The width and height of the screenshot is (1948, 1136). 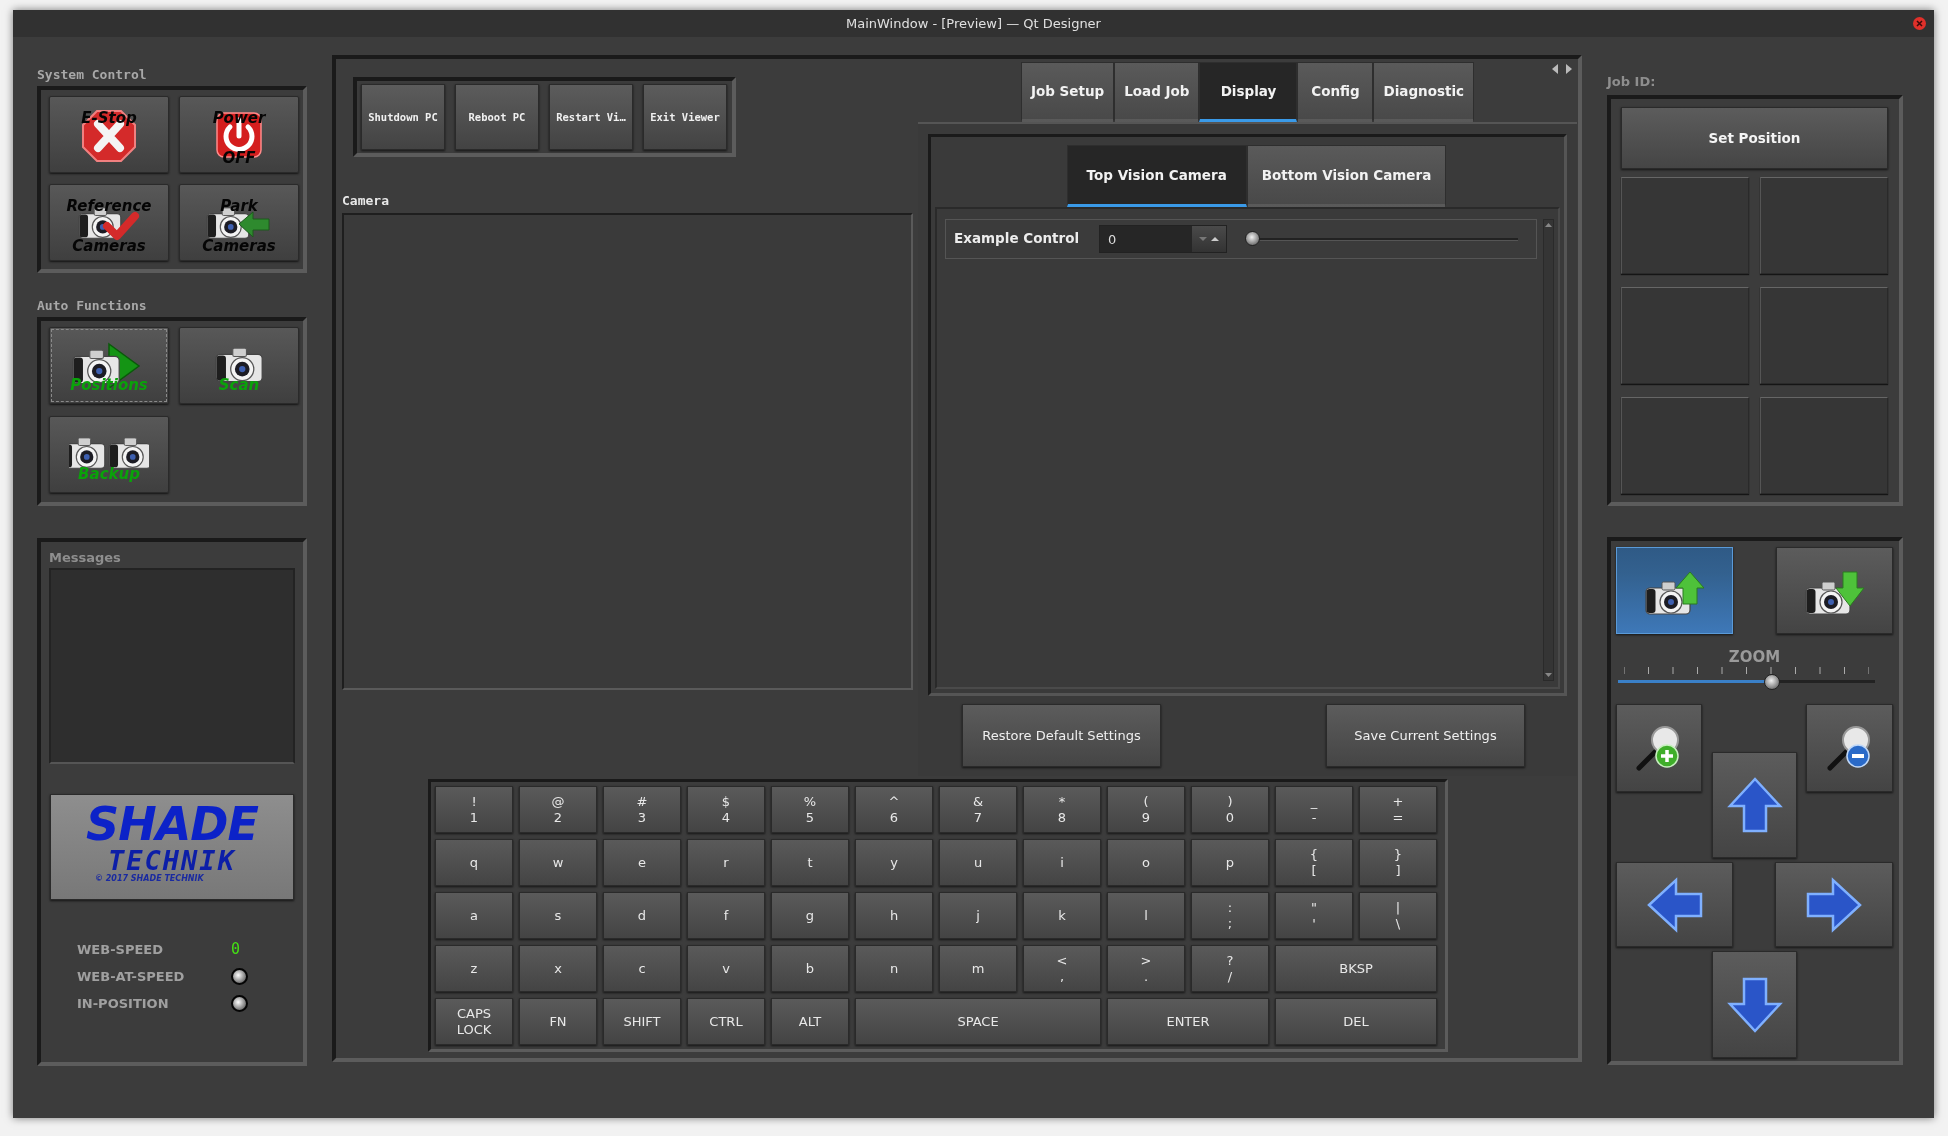 I want to click on move-up-button, so click(x=1754, y=805).